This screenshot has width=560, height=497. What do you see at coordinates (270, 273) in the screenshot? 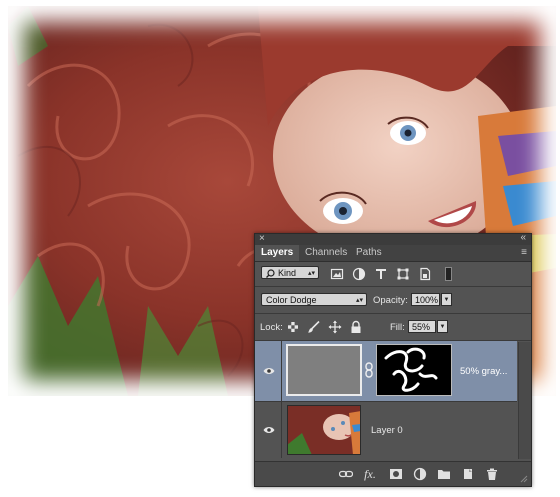
I see `search-icon` at bounding box center [270, 273].